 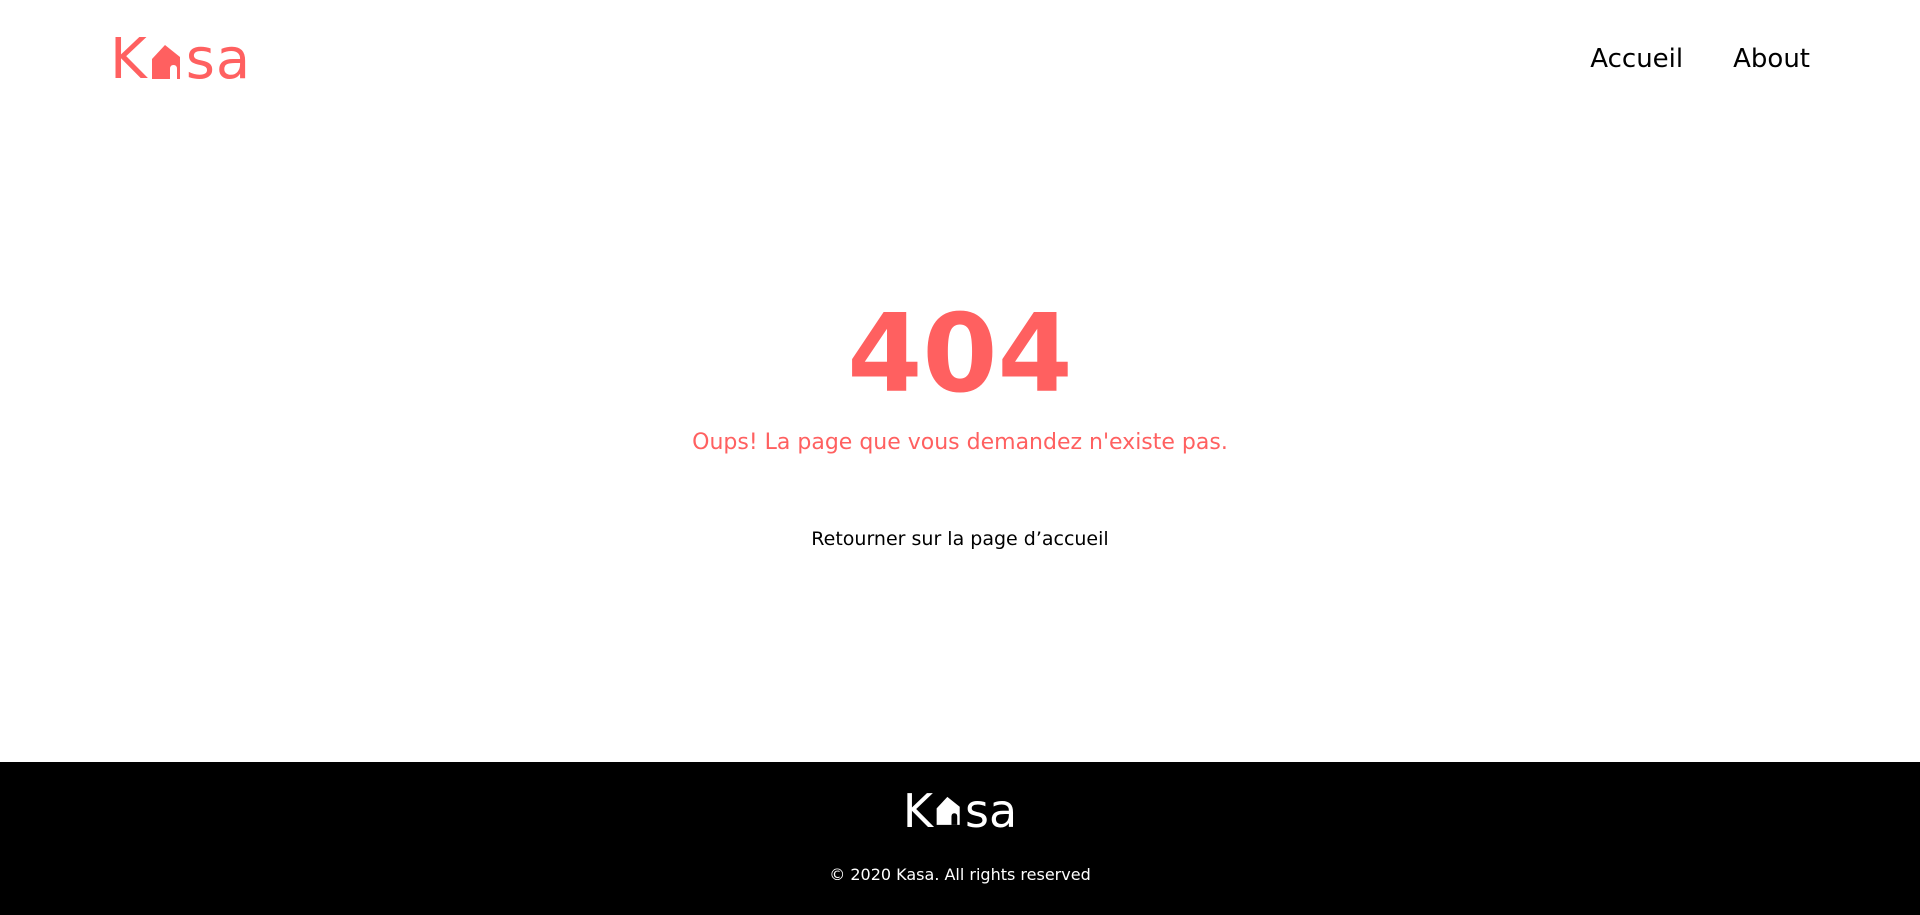 I want to click on logo-link: K sa, so click(x=181, y=59).